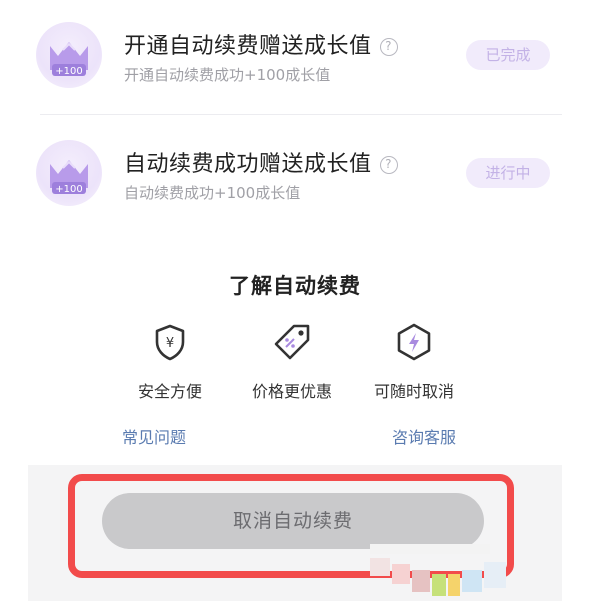 The image size is (590, 601). I want to click on price-tag-icon, so click(292, 342).